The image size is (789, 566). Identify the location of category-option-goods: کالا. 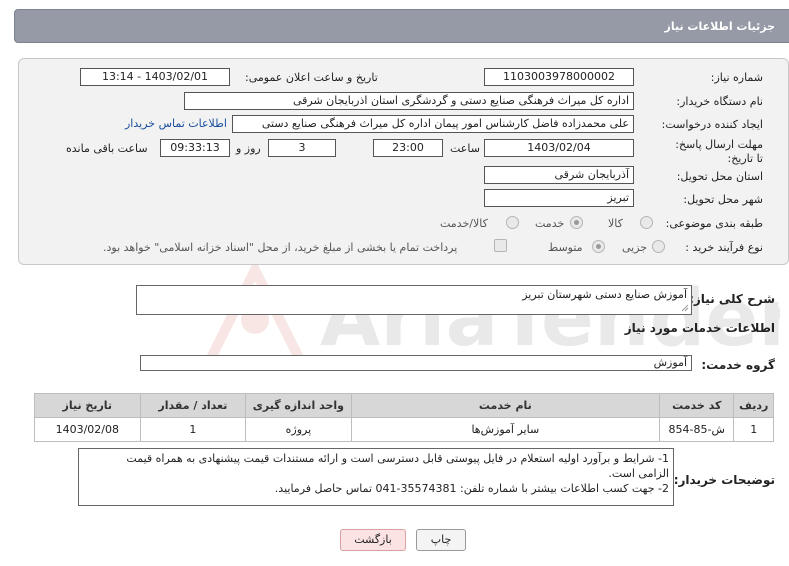
(615, 223).